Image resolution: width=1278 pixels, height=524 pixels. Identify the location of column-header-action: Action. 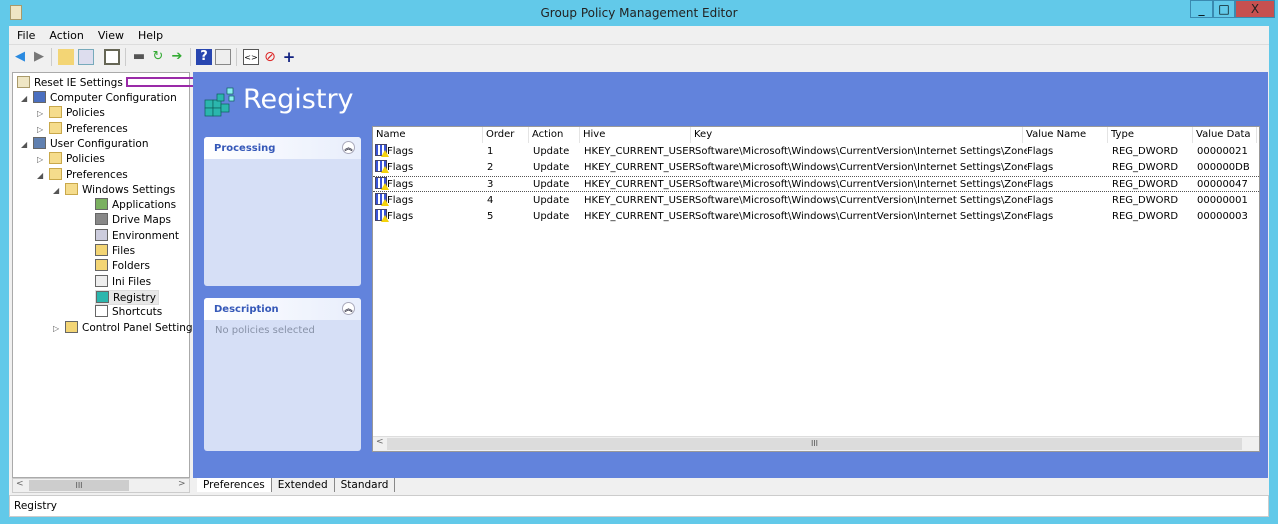
(554, 135).